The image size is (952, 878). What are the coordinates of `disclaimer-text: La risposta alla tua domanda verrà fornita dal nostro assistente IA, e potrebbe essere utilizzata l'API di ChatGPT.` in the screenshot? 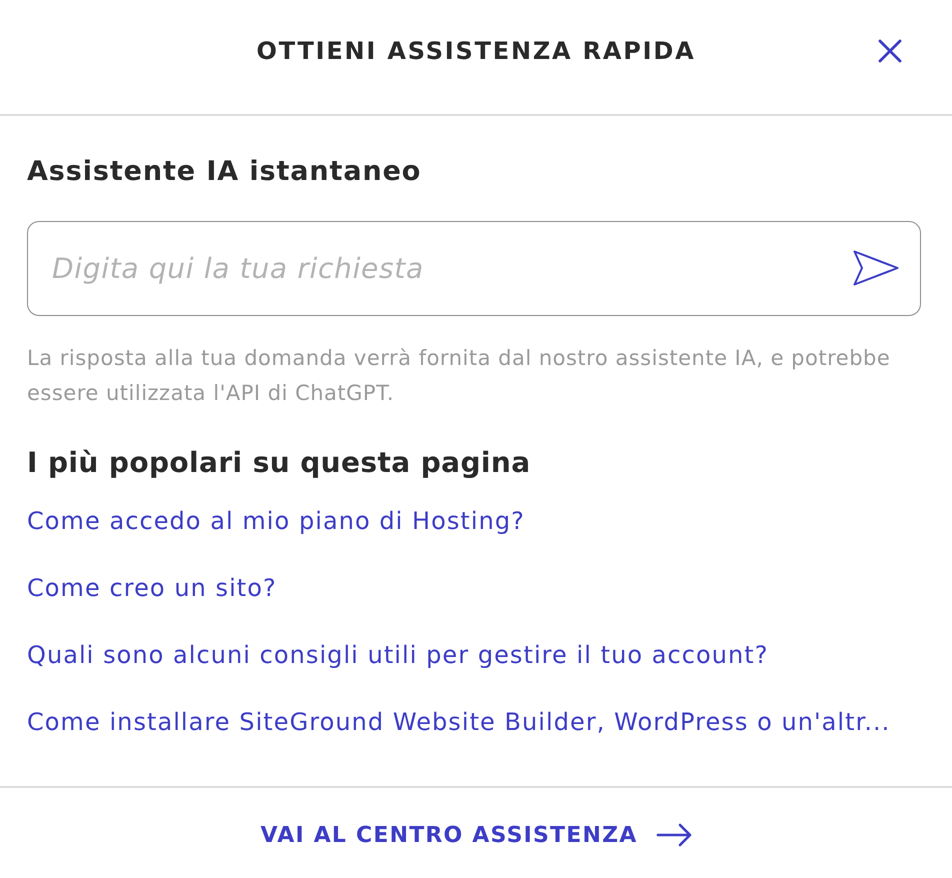 It's located at (459, 376).